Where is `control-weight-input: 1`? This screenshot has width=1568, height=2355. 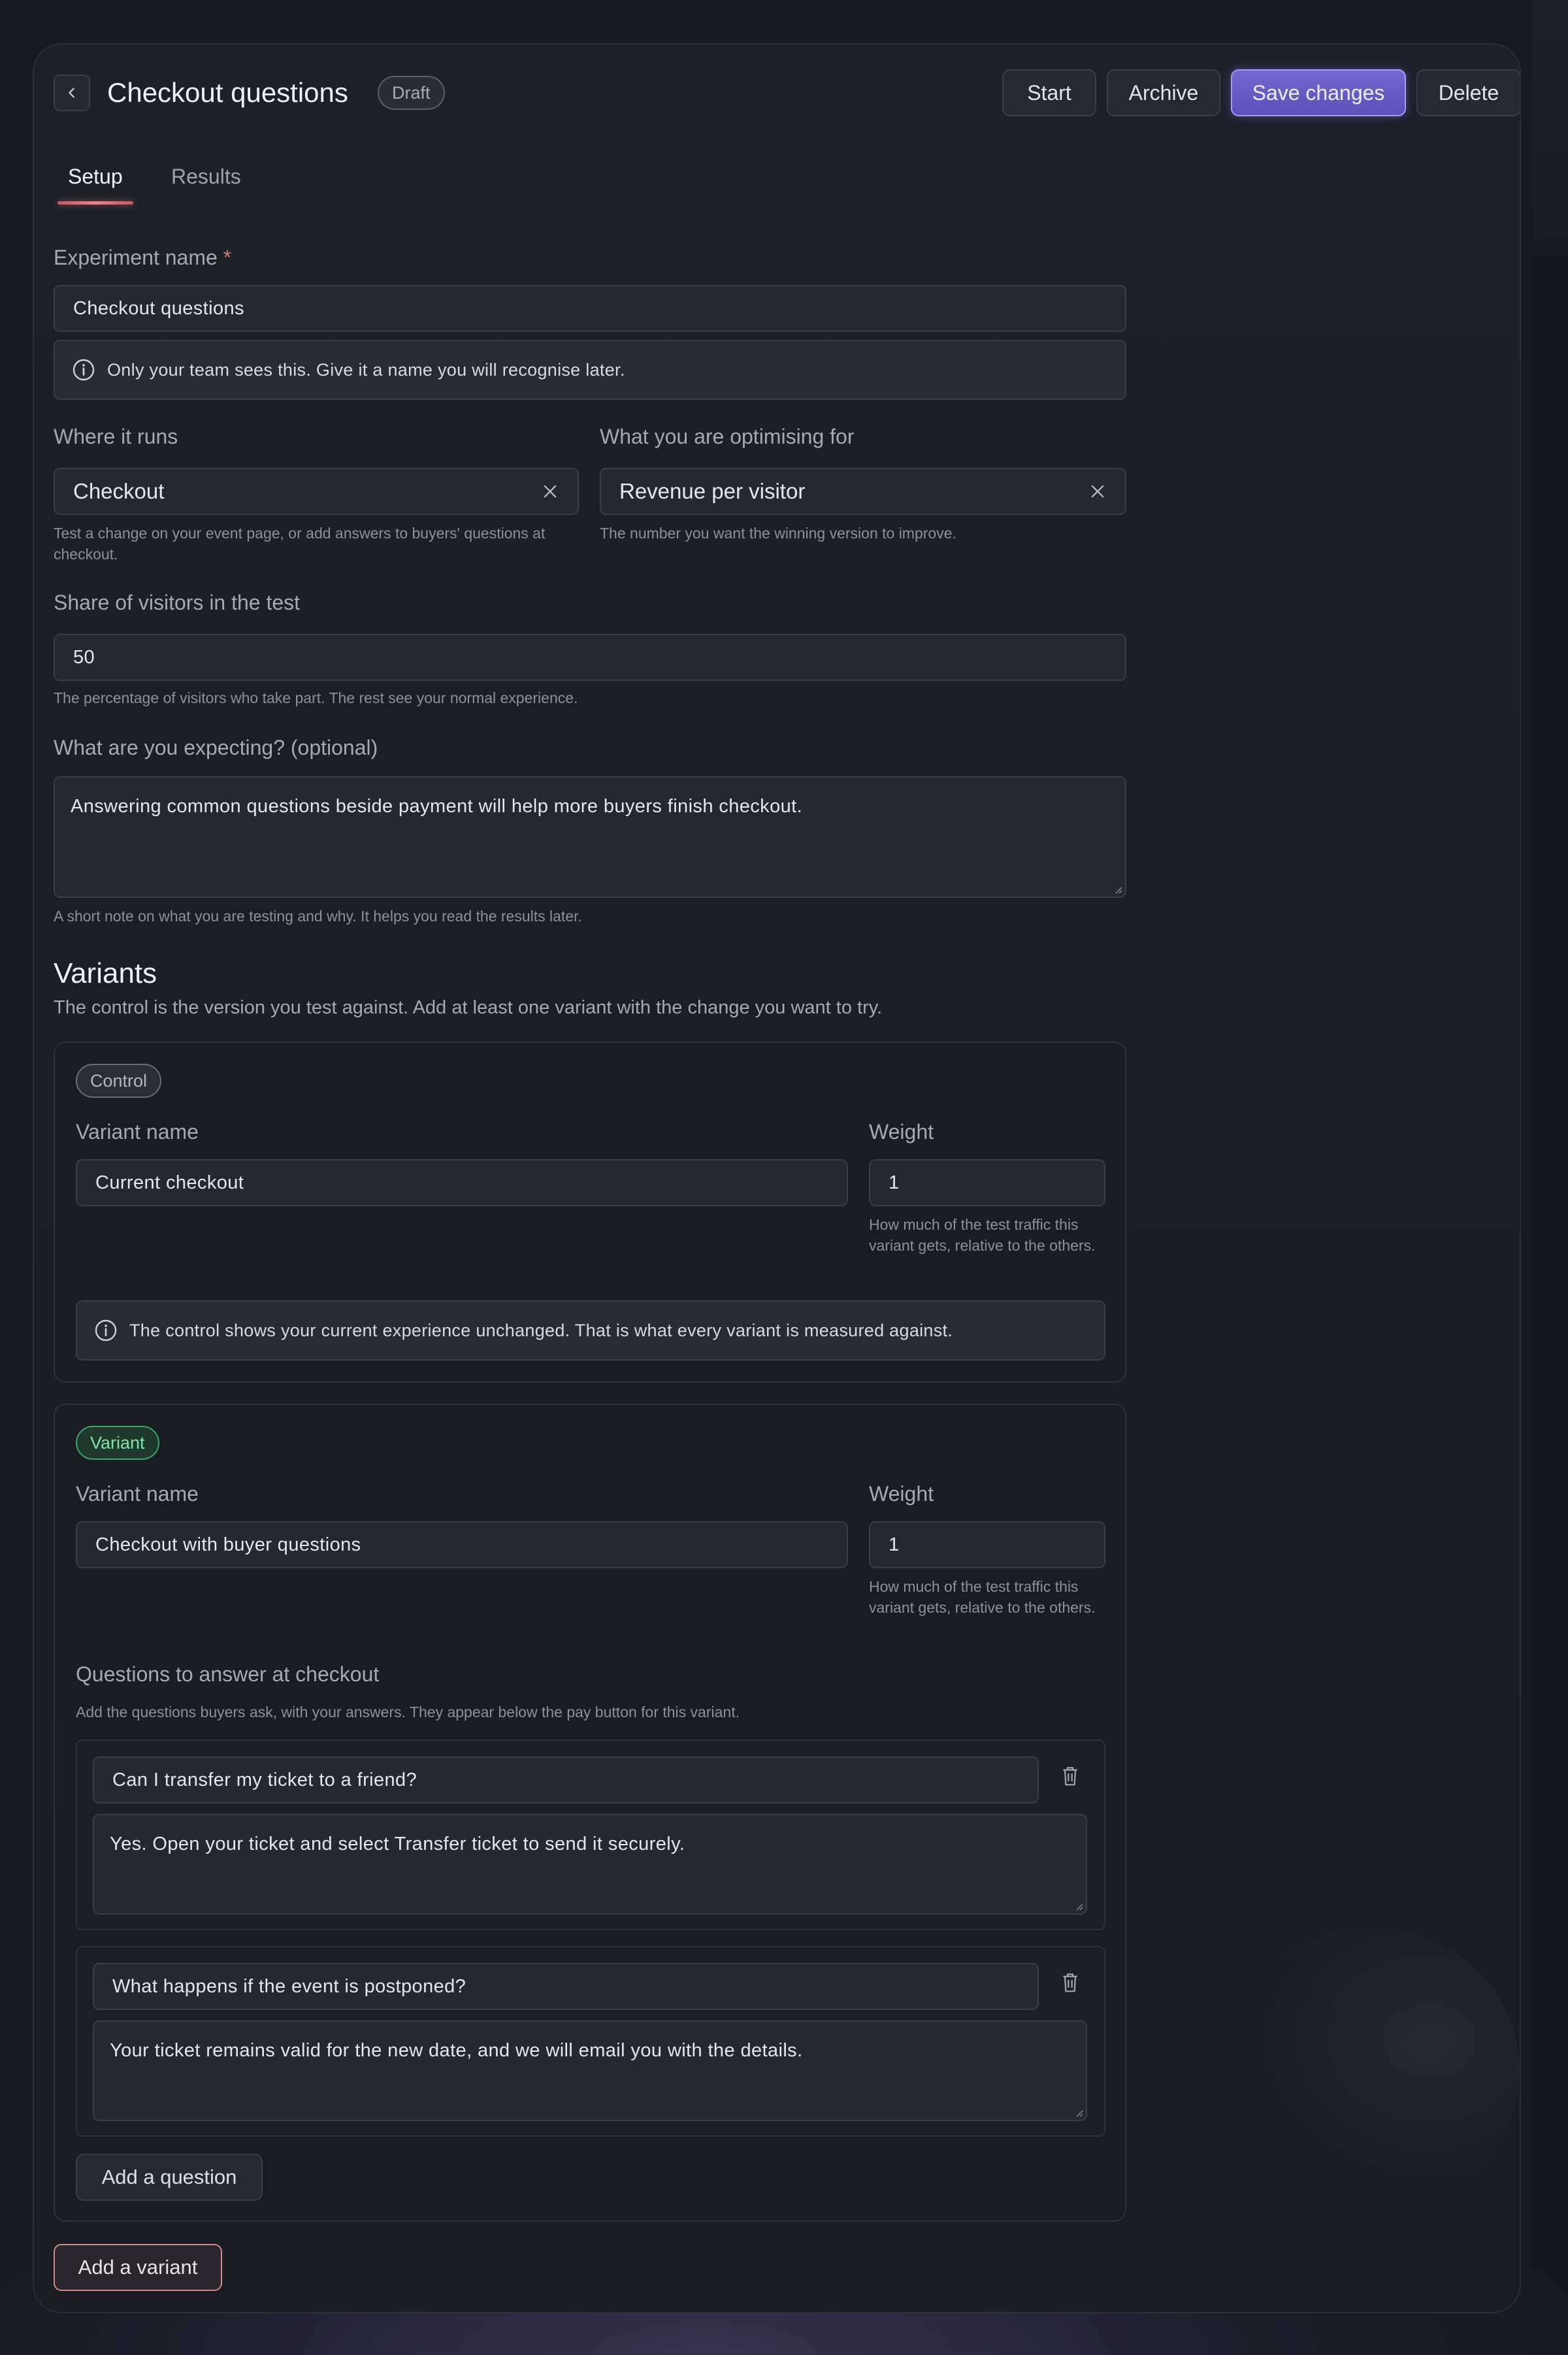 control-weight-input: 1 is located at coordinates (987, 1183).